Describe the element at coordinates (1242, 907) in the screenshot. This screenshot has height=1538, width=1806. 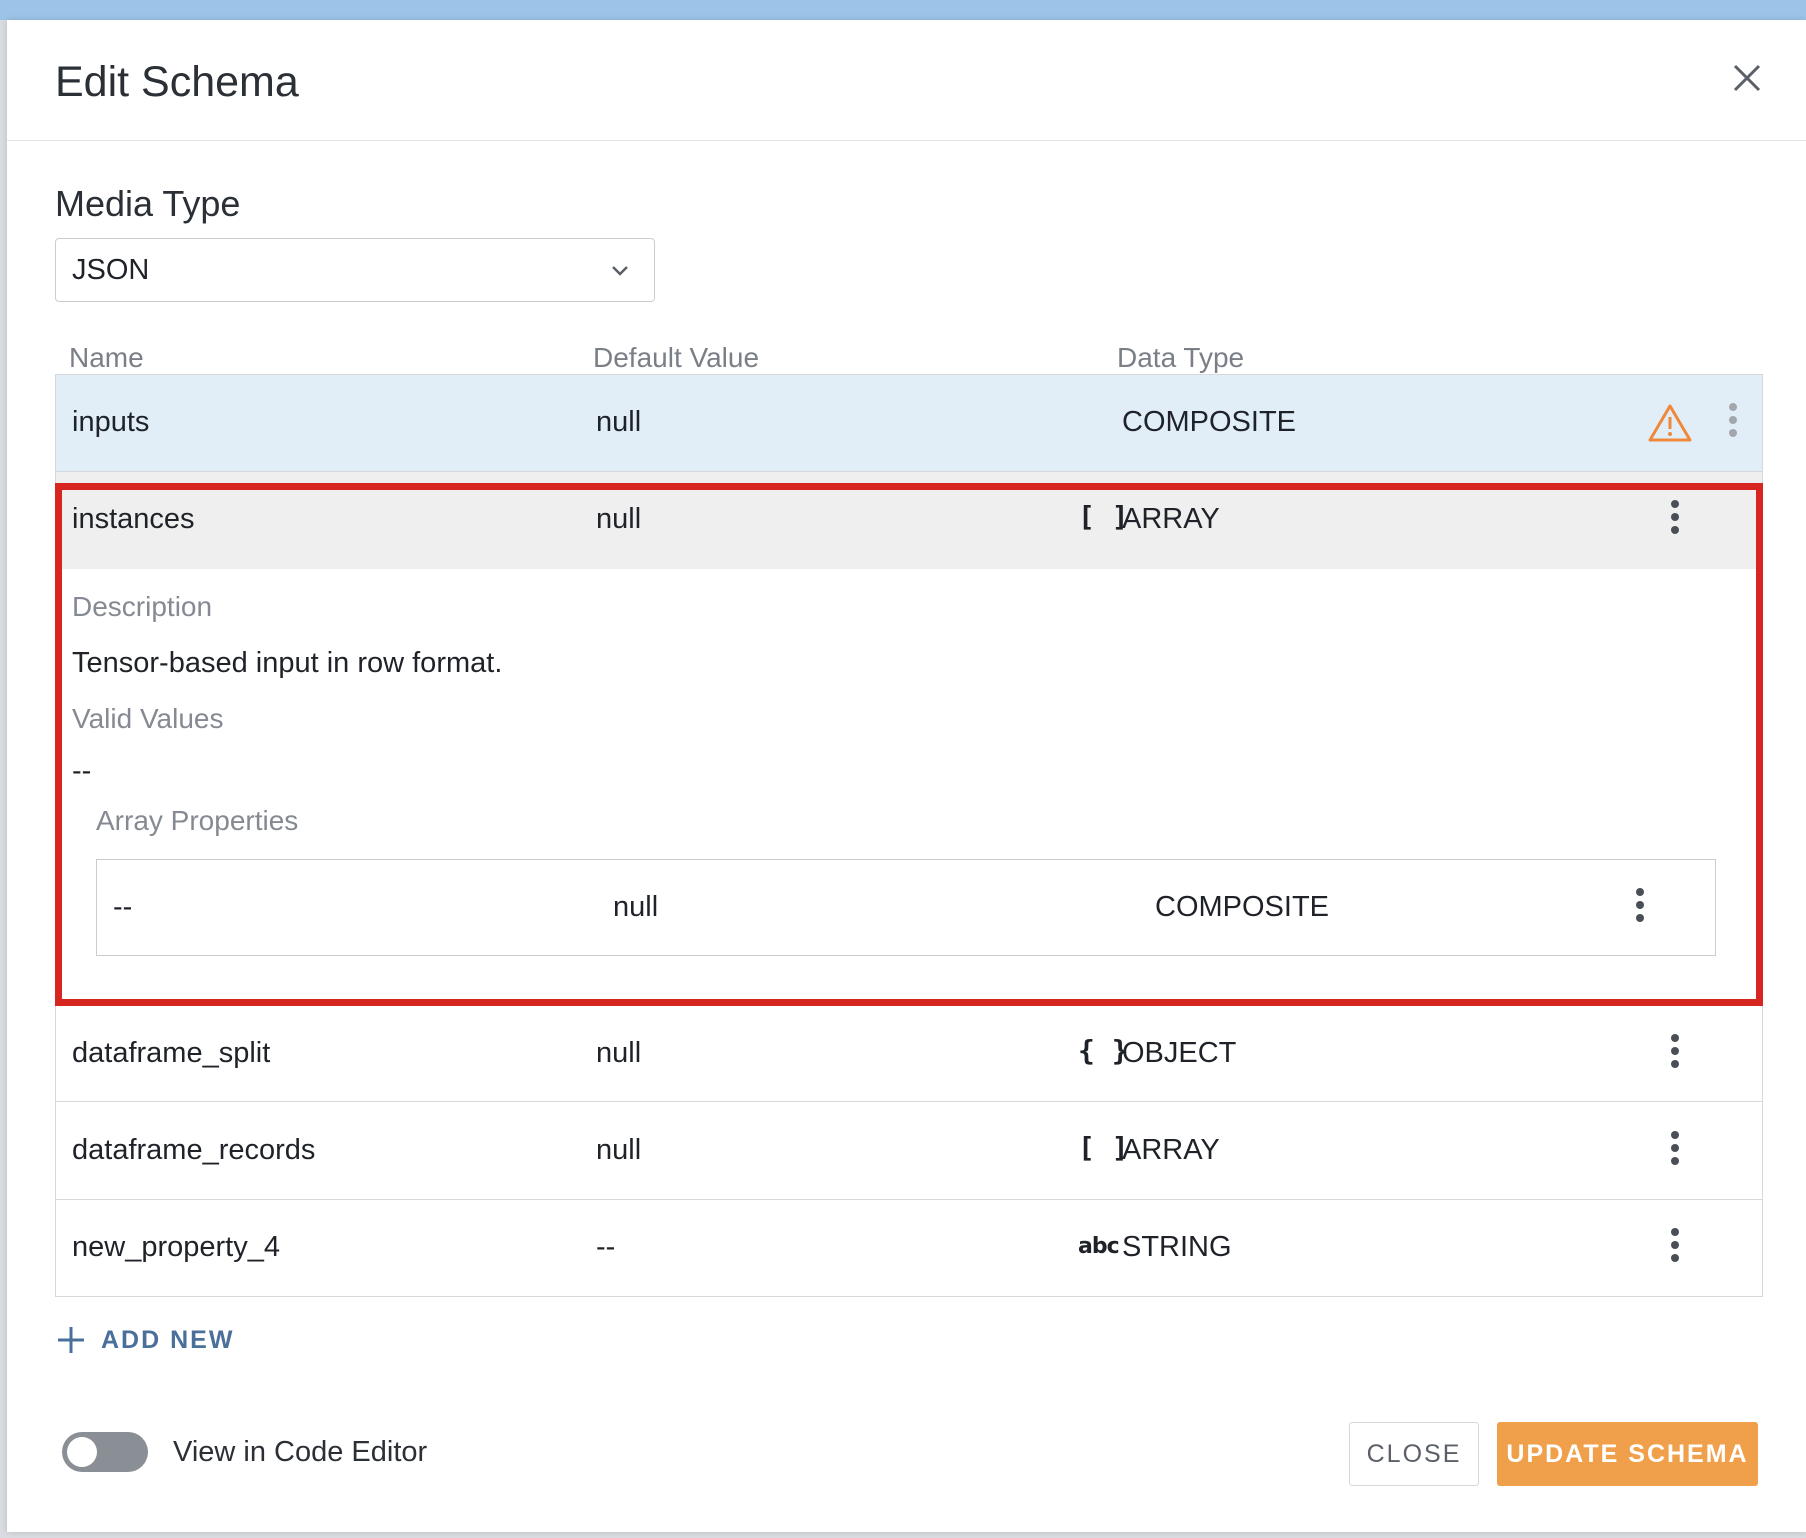
I see `array-item-type: COMPOSITE` at that location.